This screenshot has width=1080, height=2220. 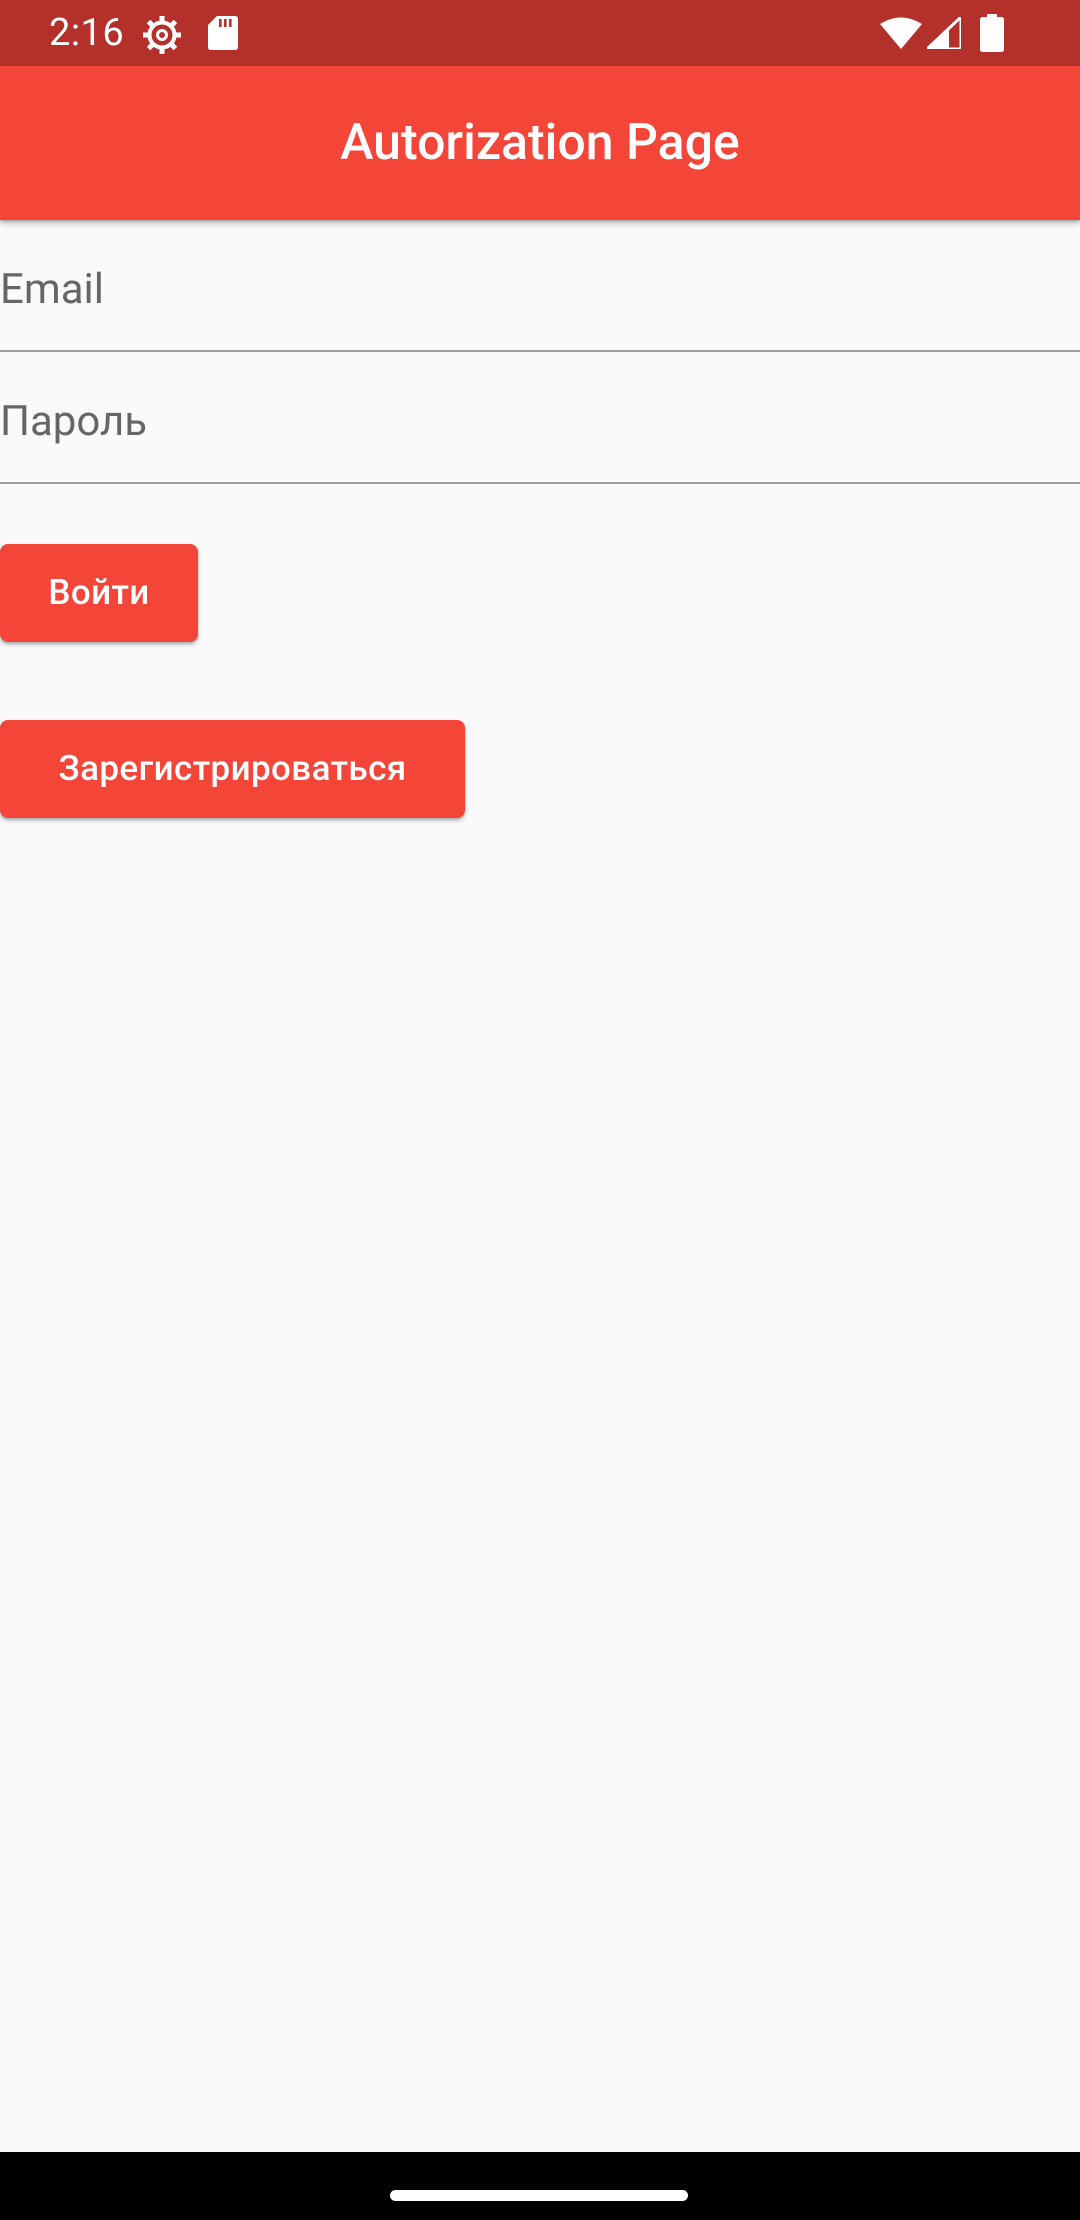 I want to click on password-label: Пароль, so click(x=74, y=421).